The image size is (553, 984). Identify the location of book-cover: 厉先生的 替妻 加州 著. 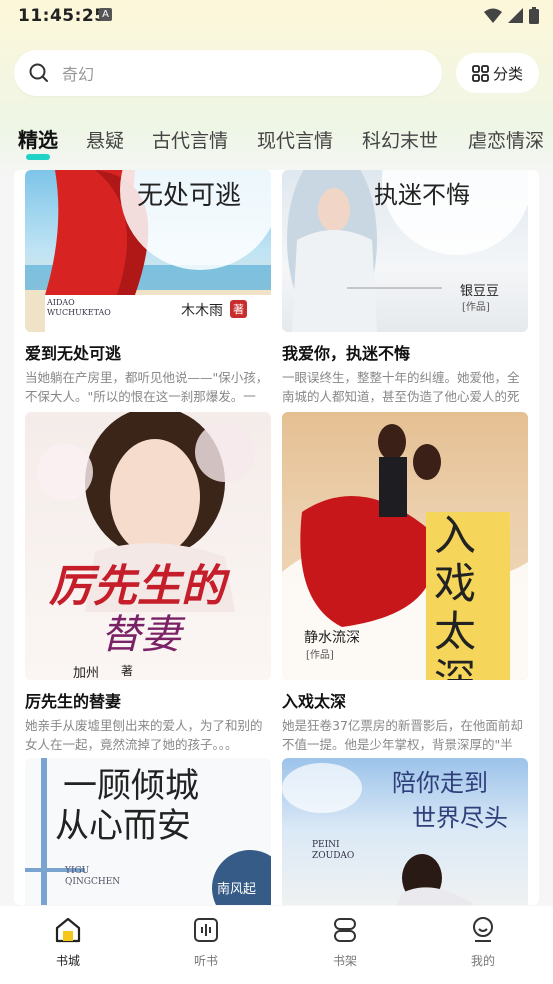
(148, 546).